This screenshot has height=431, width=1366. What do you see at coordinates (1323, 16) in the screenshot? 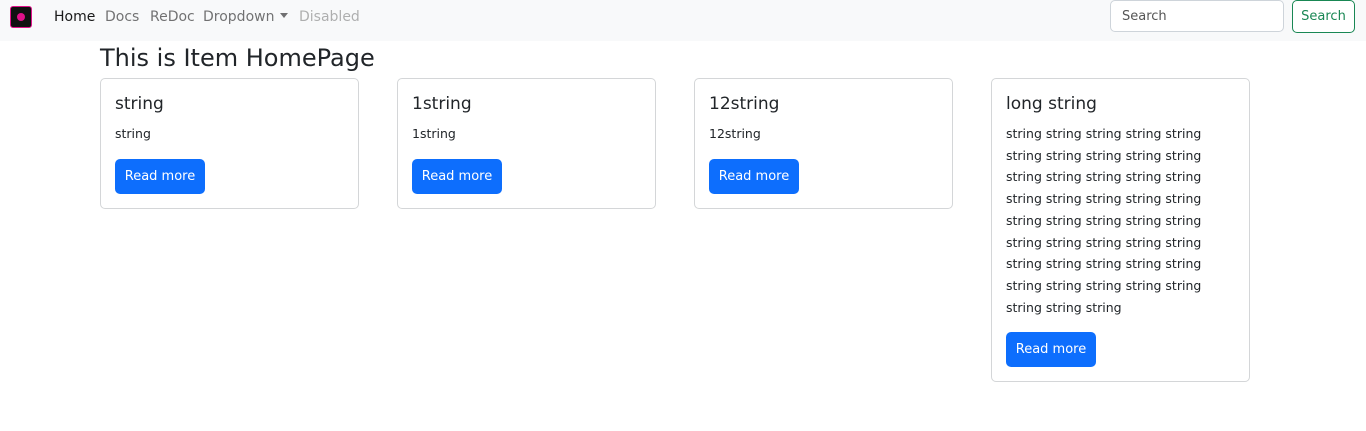
I see `search-button: Search` at bounding box center [1323, 16].